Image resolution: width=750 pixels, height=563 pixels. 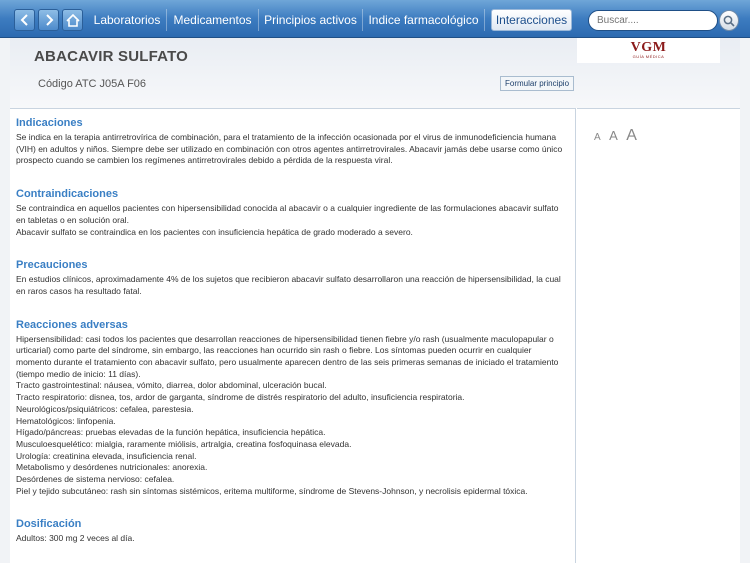 I want to click on atc-code: Código ATC J05A F06, so click(x=92, y=84).